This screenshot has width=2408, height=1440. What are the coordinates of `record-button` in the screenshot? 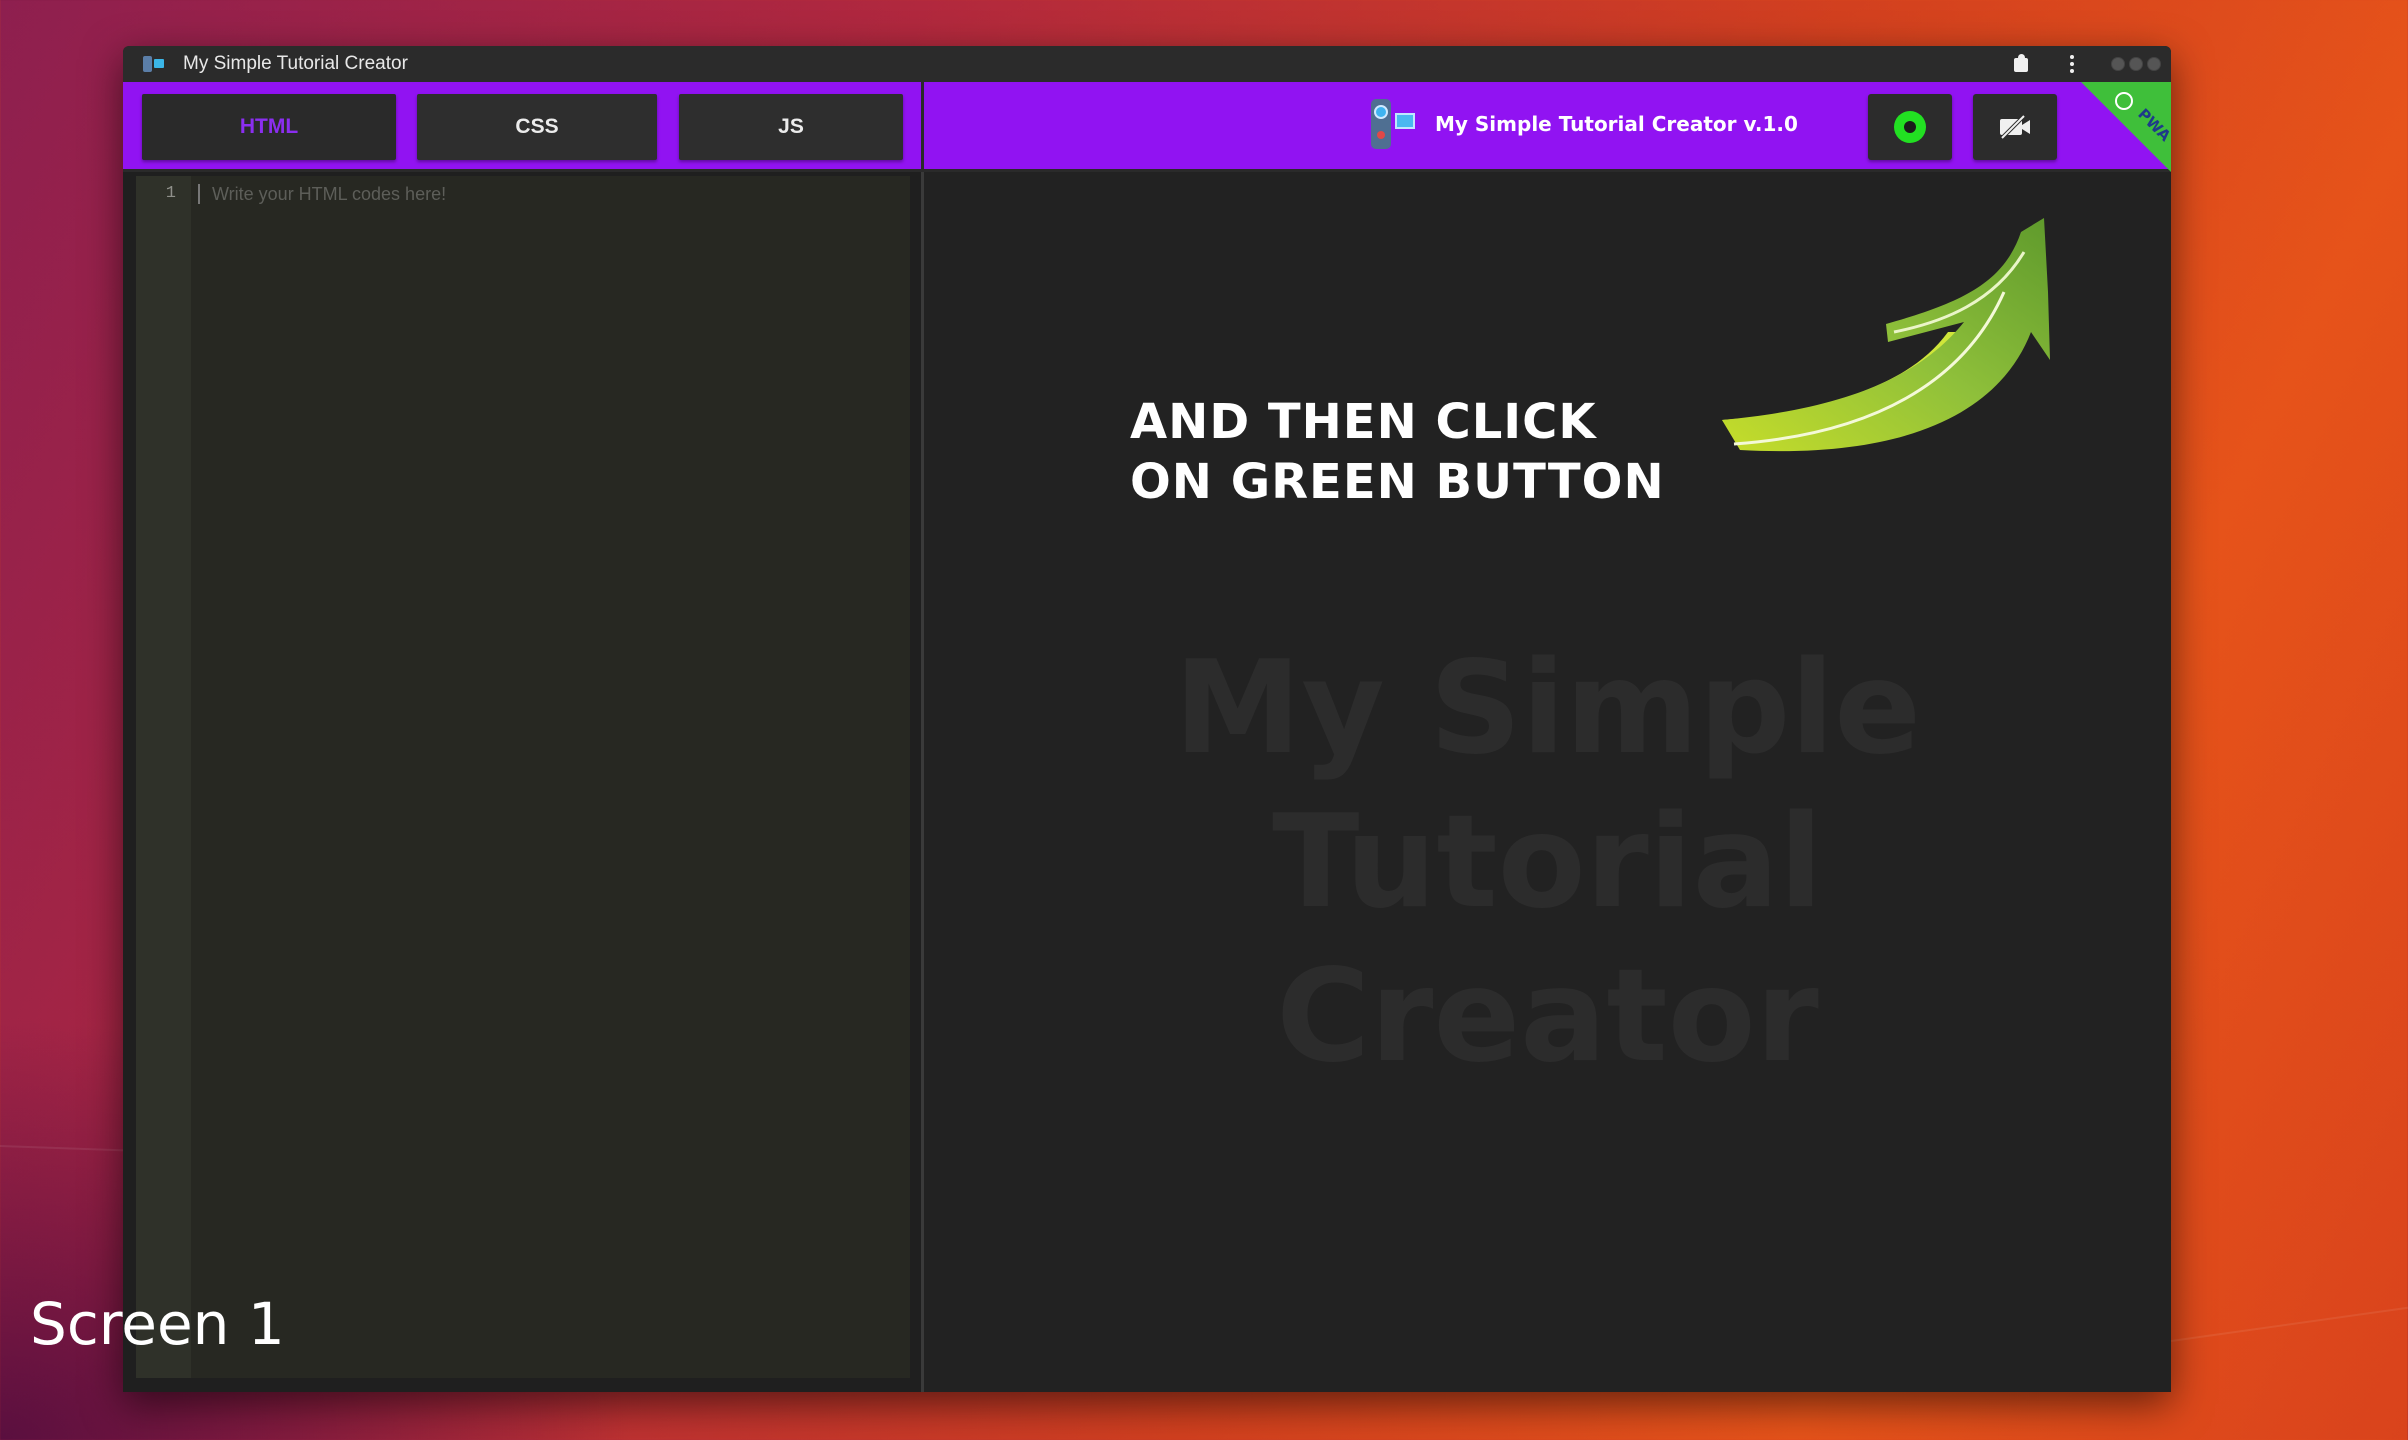 It's located at (1910, 127).